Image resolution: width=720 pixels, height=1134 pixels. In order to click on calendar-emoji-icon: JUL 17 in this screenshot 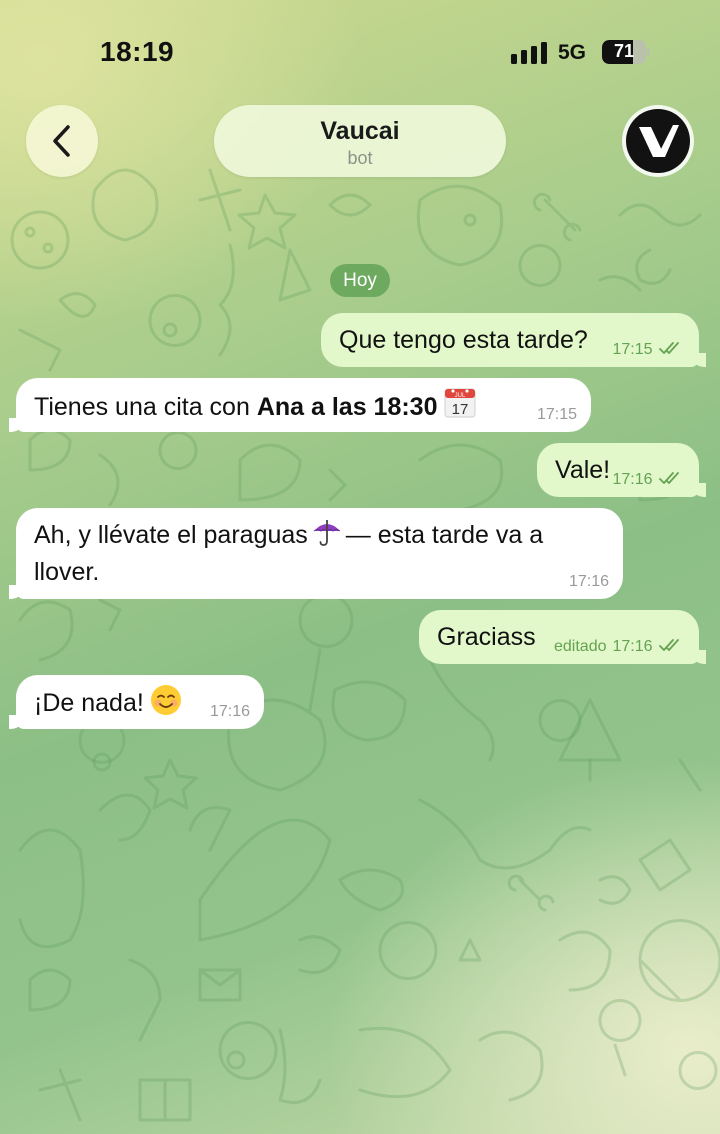, I will do `click(459, 403)`.